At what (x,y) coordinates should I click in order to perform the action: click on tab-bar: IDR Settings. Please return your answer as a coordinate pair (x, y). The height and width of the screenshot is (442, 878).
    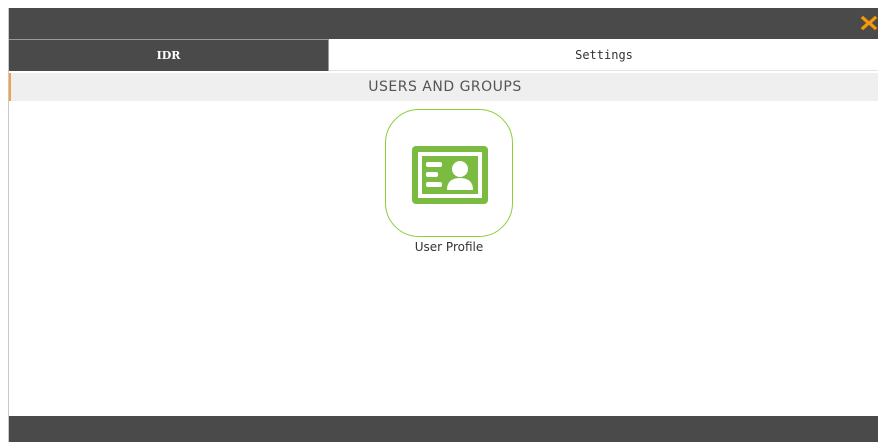
    Looking at the image, I should click on (443, 55).